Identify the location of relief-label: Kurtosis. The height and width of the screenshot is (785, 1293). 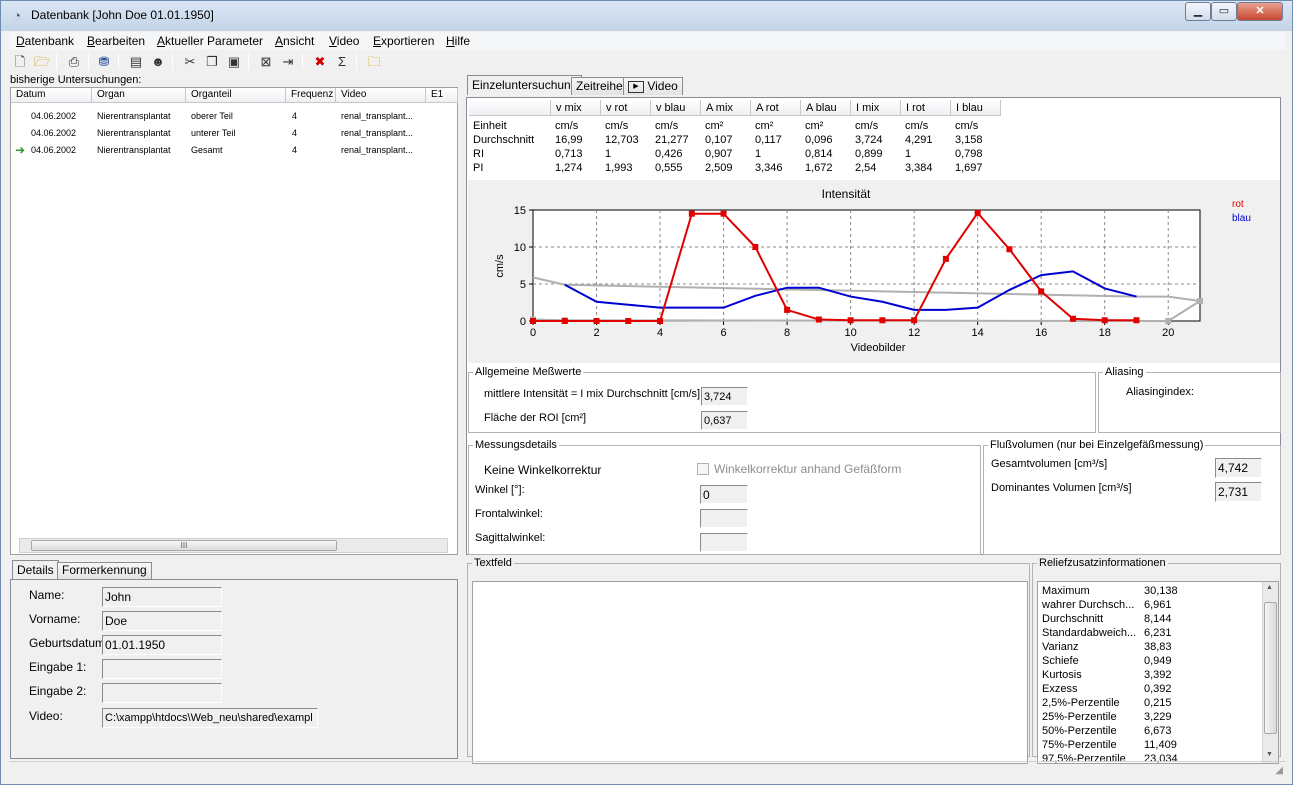
(1062, 675).